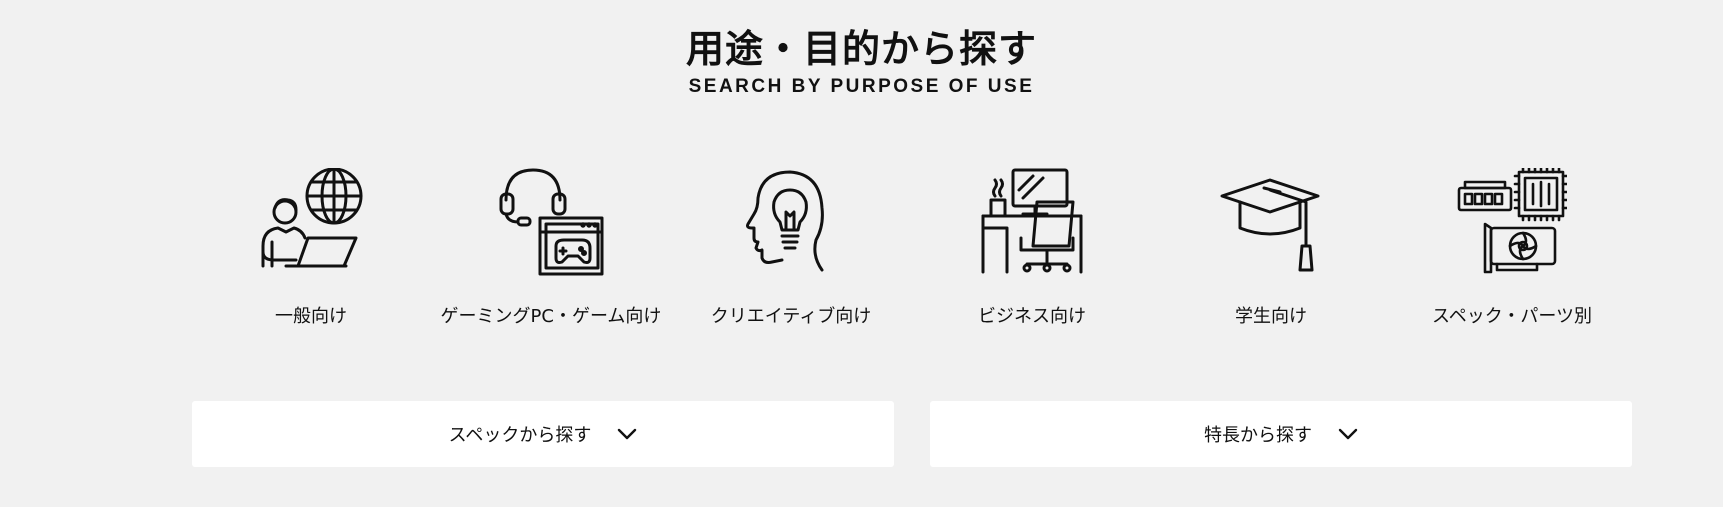 This screenshot has width=1723, height=507. I want to click on category-label: 学生向け, so click(1271, 316).